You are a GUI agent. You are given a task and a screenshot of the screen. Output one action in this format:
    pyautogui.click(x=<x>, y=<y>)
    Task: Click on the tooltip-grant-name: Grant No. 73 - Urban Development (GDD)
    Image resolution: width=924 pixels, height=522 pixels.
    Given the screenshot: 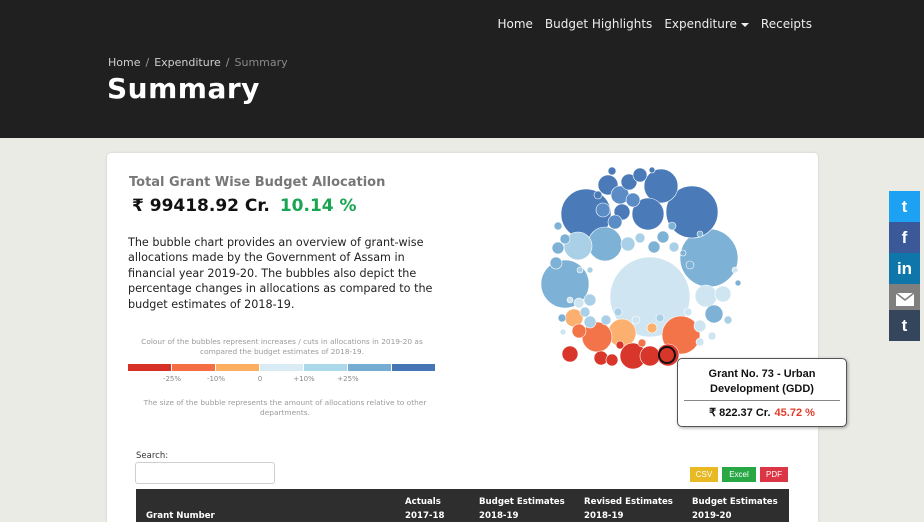 What is the action you would take?
    pyautogui.click(x=762, y=381)
    